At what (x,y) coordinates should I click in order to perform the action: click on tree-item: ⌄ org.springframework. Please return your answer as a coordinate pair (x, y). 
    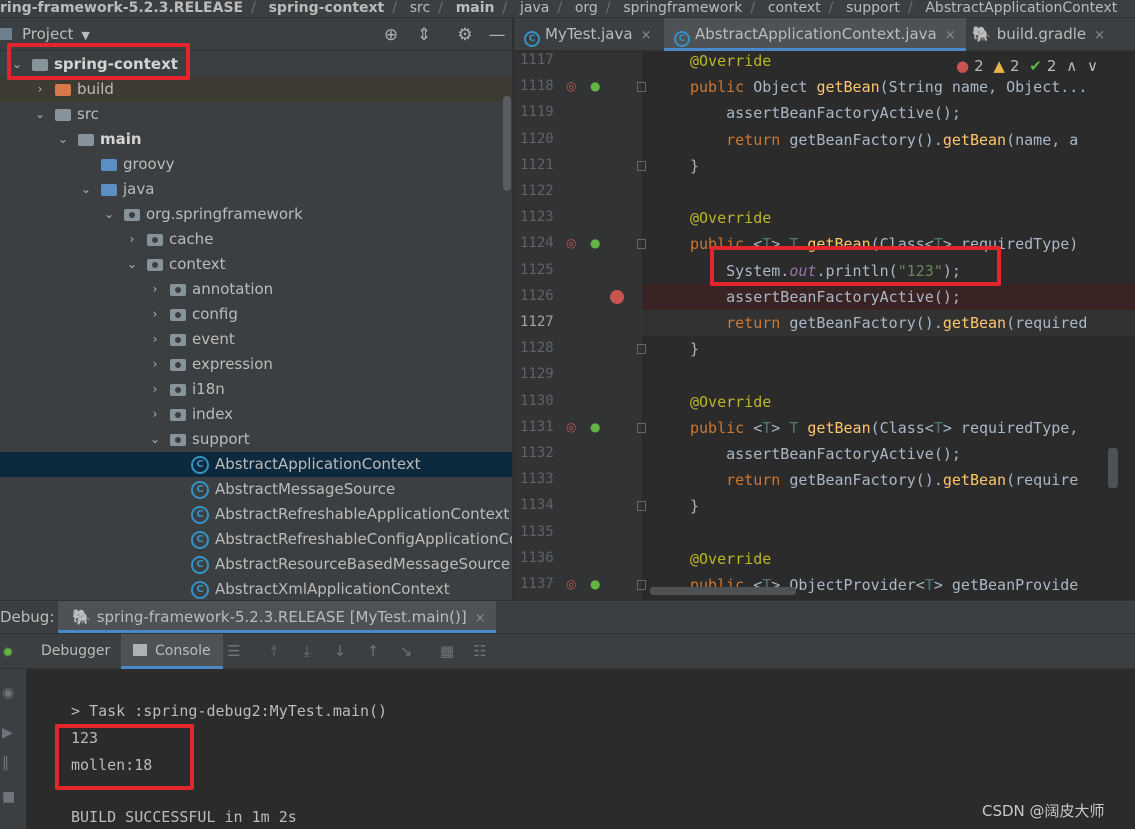
    Looking at the image, I should click on (256, 214).